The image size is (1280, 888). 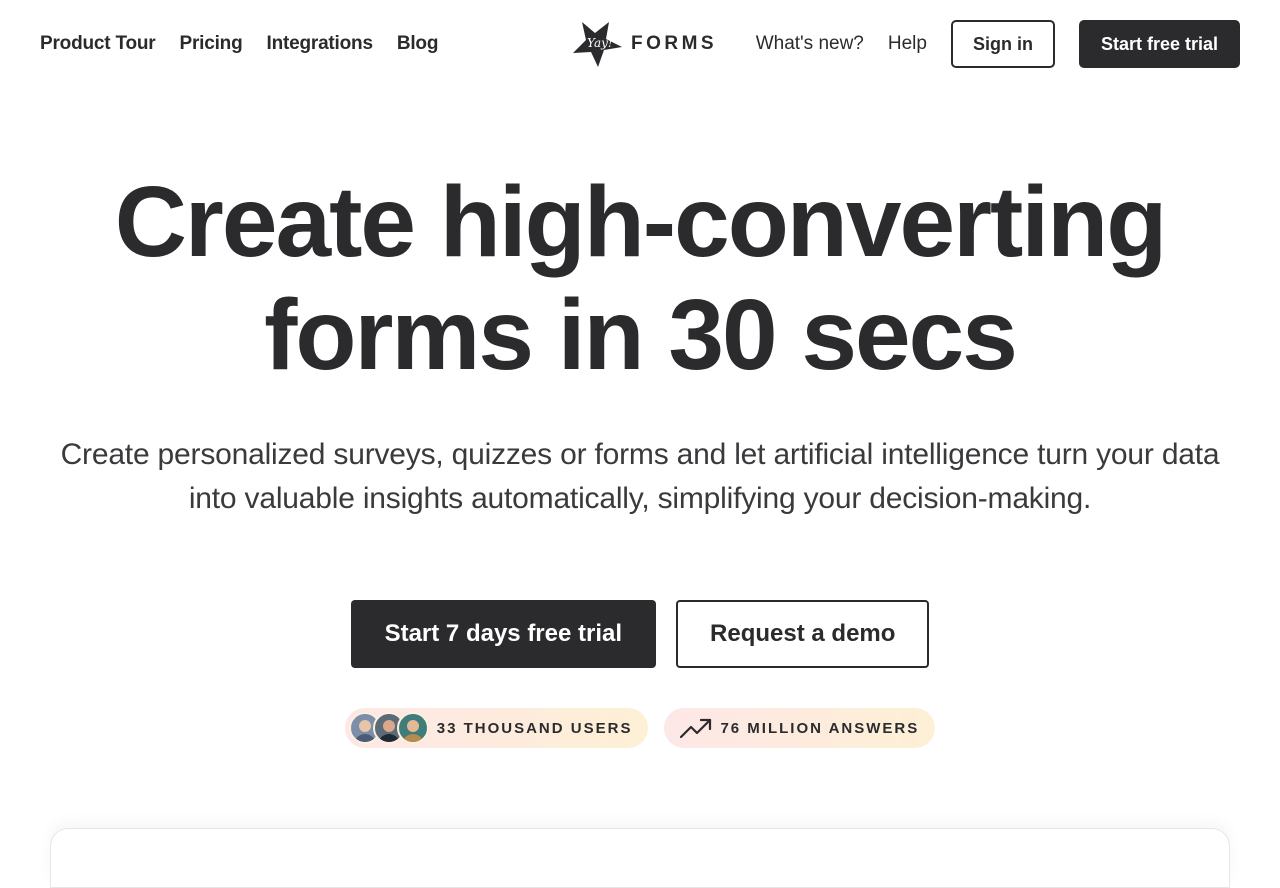 I want to click on nav-link-integrations: Integrations, so click(x=319, y=44).